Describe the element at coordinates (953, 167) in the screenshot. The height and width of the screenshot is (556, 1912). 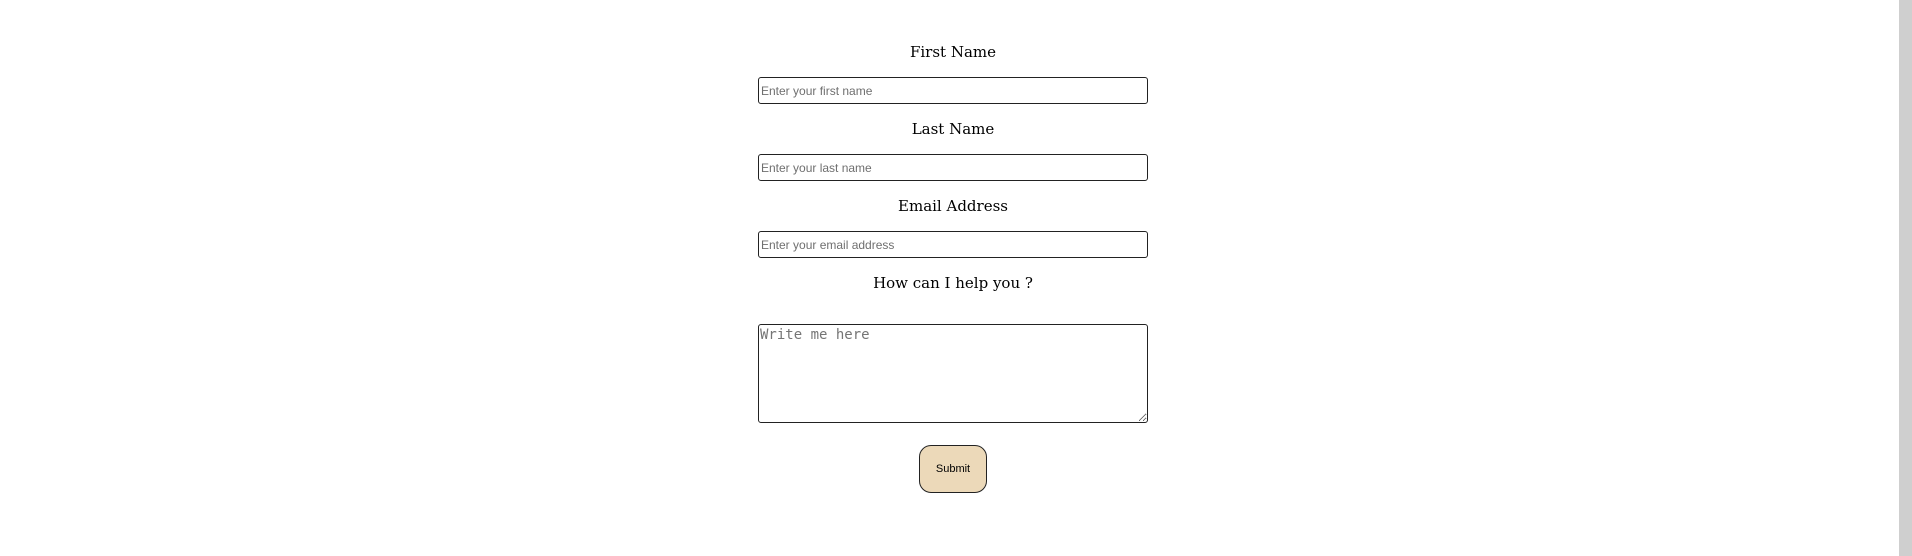
I see `last-name-input` at that location.